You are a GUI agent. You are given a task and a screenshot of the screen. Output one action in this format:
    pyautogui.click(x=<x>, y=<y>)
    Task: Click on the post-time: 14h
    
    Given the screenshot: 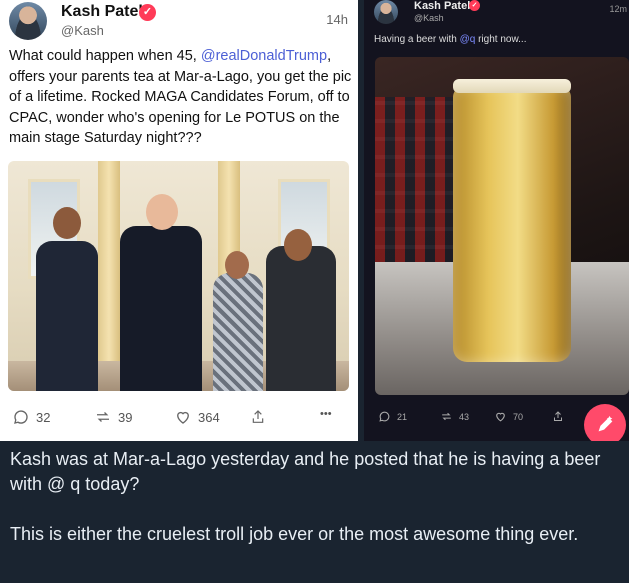 What is the action you would take?
    pyautogui.click(x=337, y=19)
    